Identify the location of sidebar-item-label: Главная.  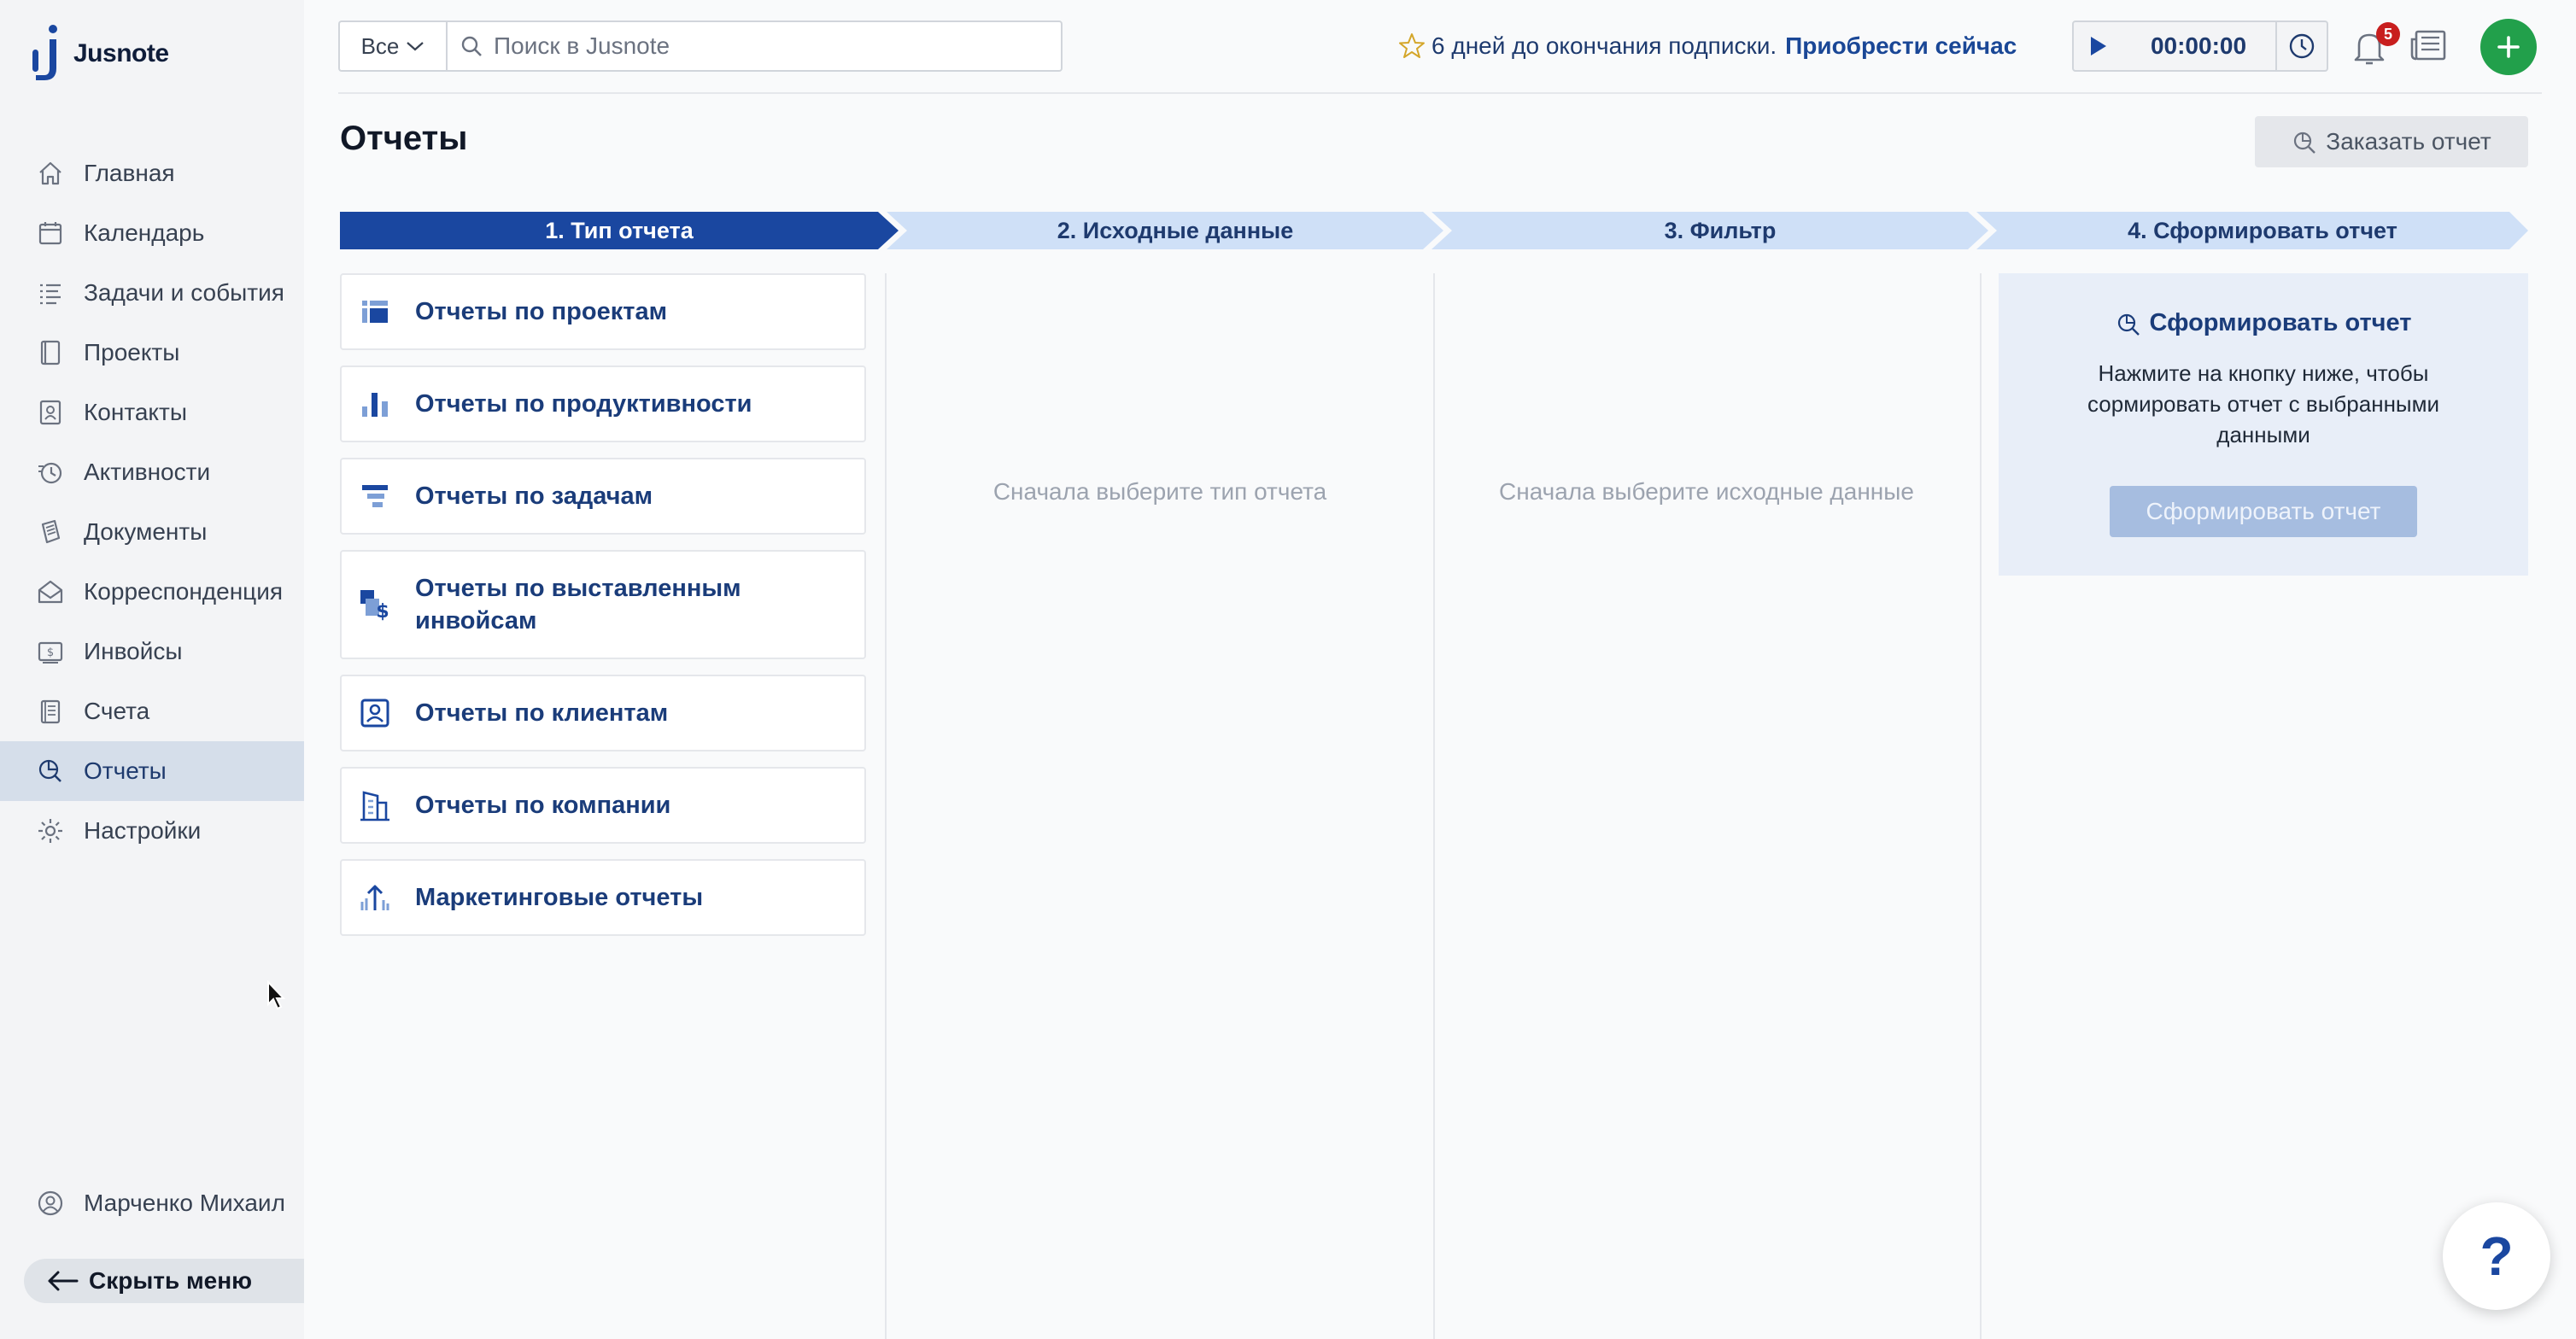
(129, 173).